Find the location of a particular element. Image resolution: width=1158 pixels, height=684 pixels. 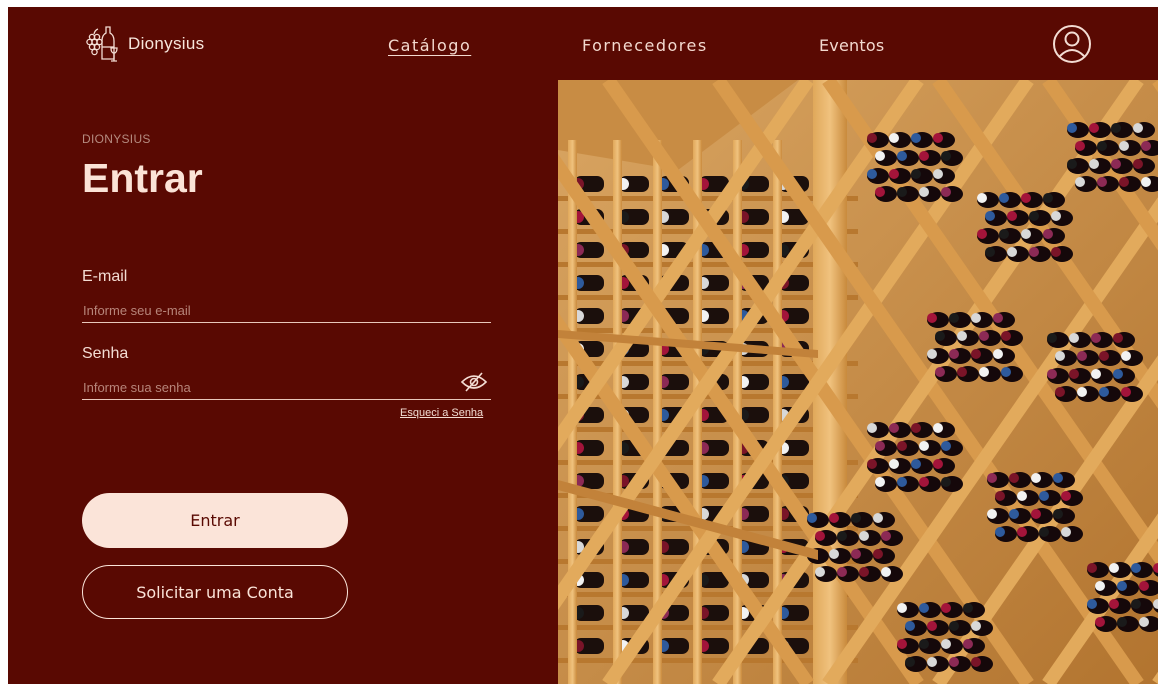

login-button: Entrar is located at coordinates (215, 520).